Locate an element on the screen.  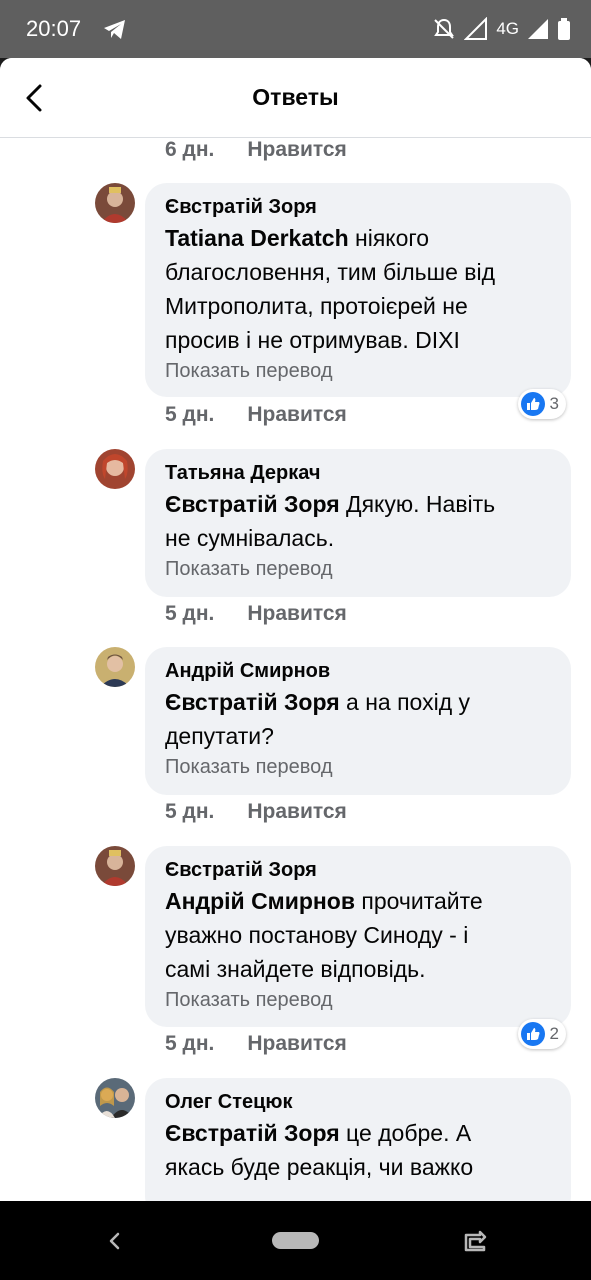
signal-full-icon is located at coordinates (538, 29).